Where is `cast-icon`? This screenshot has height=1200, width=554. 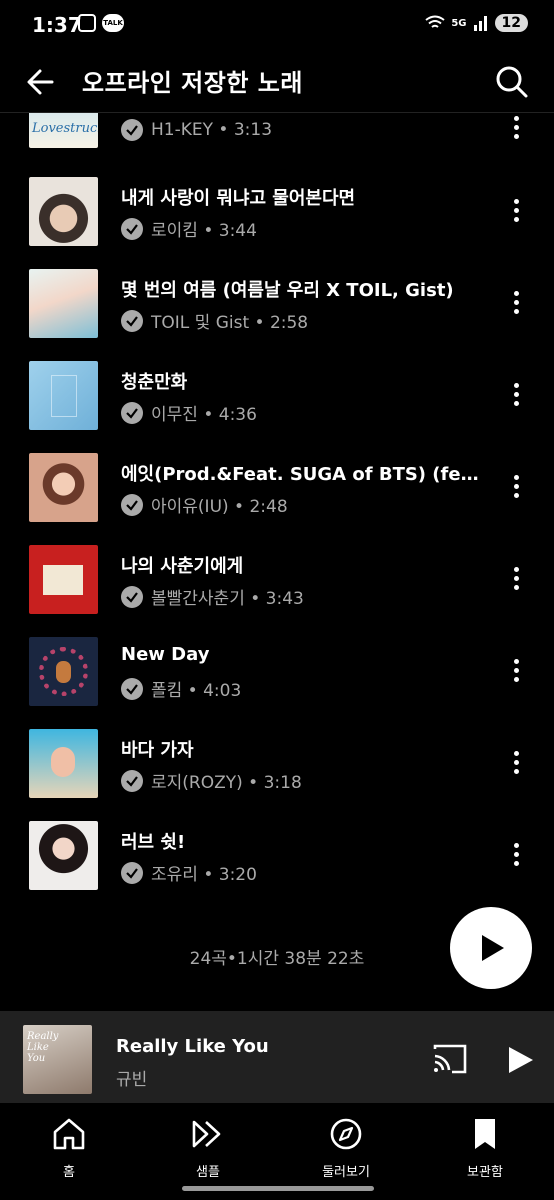
cast-icon is located at coordinates (450, 1059).